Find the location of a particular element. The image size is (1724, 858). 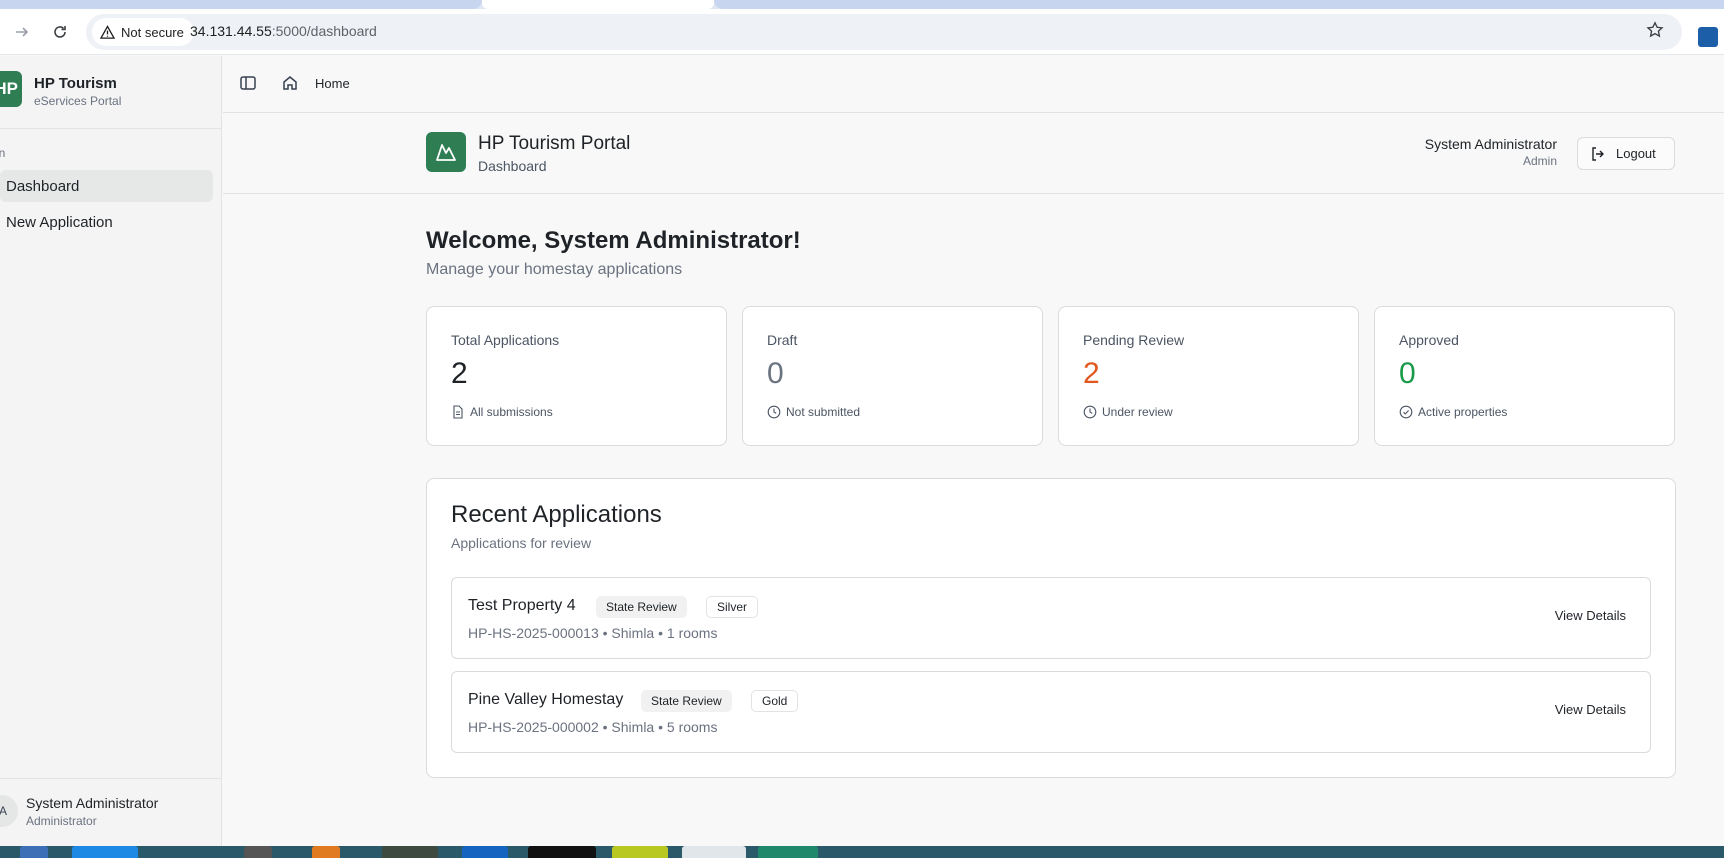

home-icon is located at coordinates (291, 84).